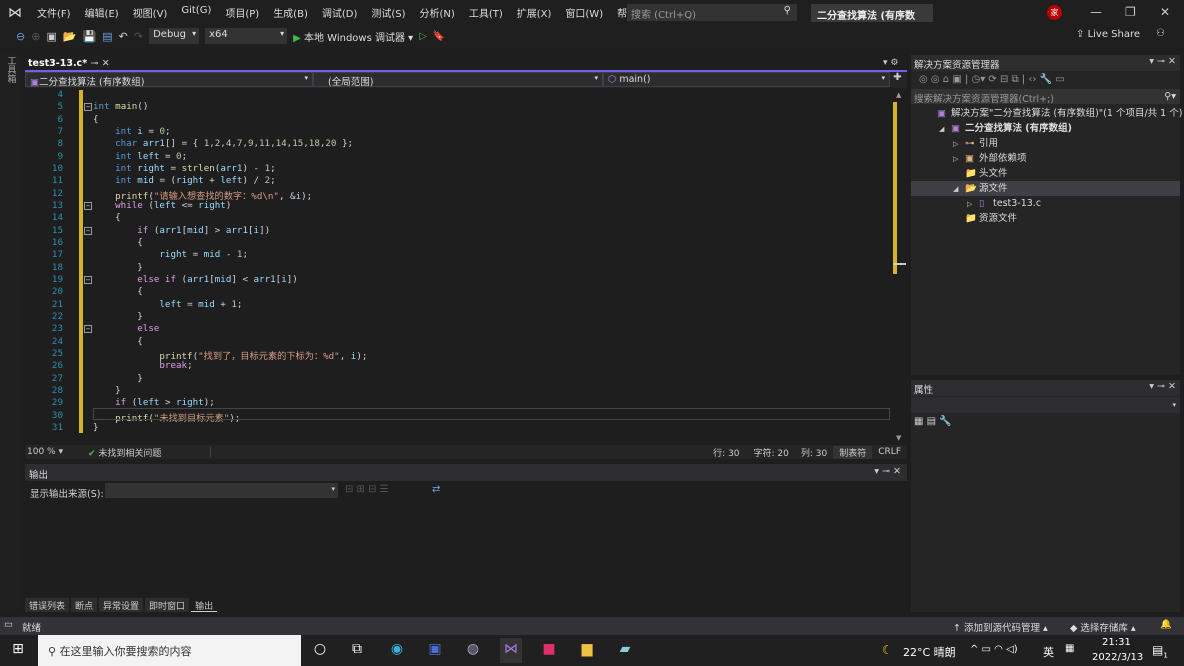  What do you see at coordinates (142, 365) in the screenshot?
I see `code-line: break;` at bounding box center [142, 365].